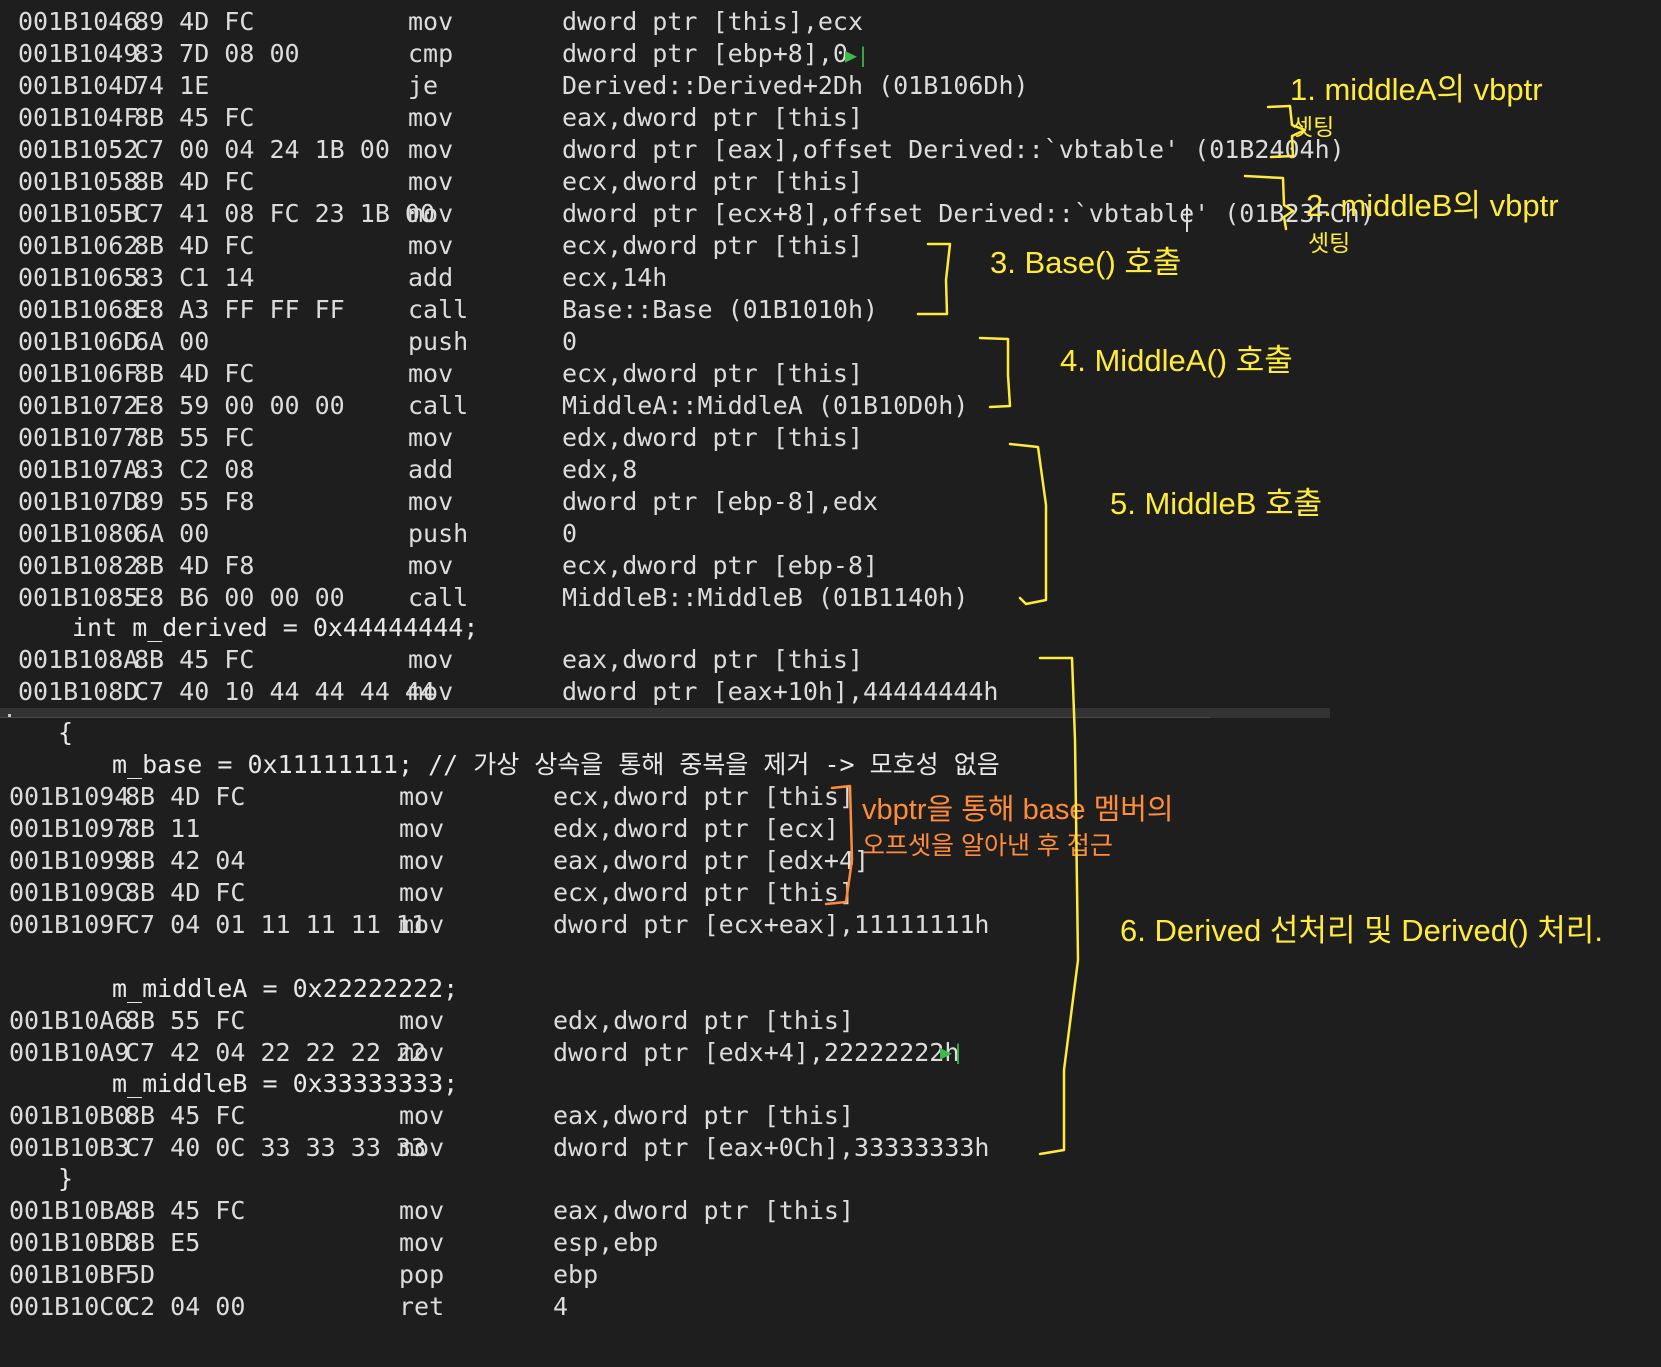  Describe the element at coordinates (78, 533) in the screenshot. I see `address: 001B1080` at that location.